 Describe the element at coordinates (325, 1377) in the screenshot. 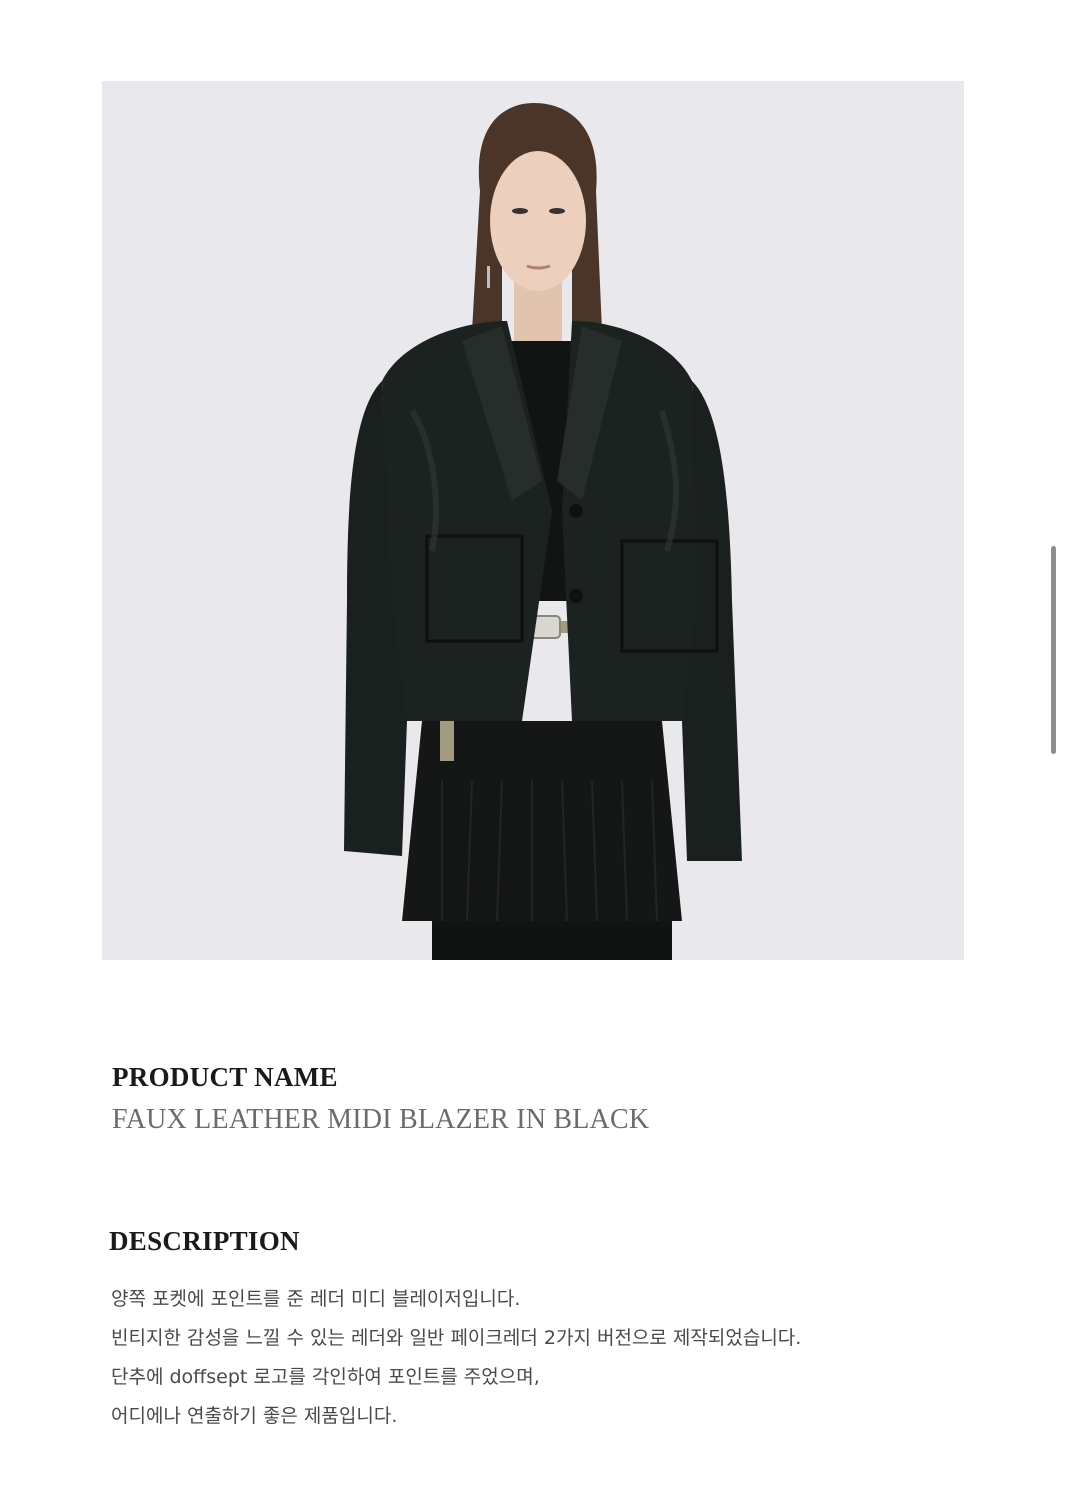

I see `description-line: 단추에 doffsept 로고를 각인하여 포인트를 주었으며,` at that location.